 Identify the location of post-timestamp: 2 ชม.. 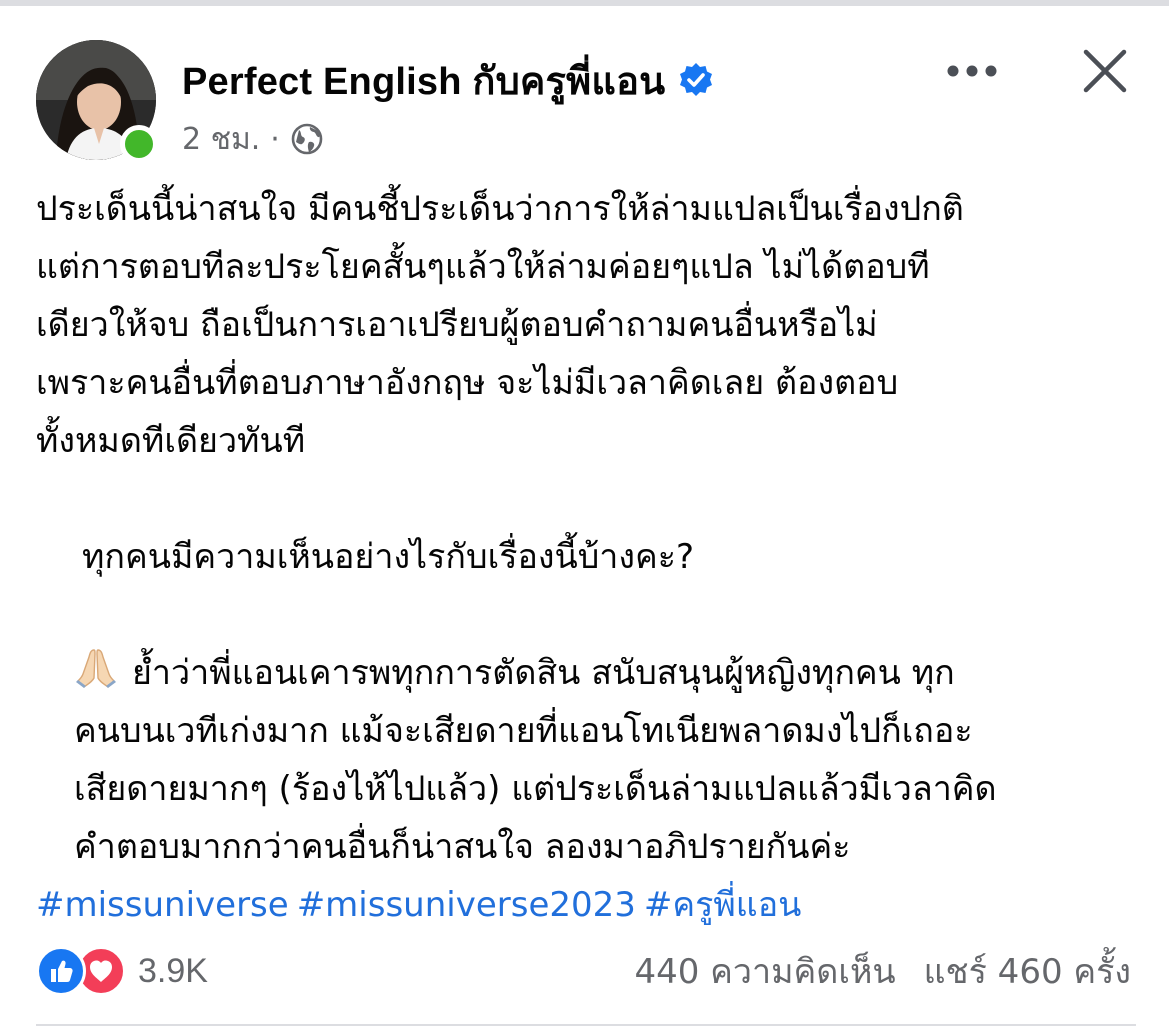
(221, 139).